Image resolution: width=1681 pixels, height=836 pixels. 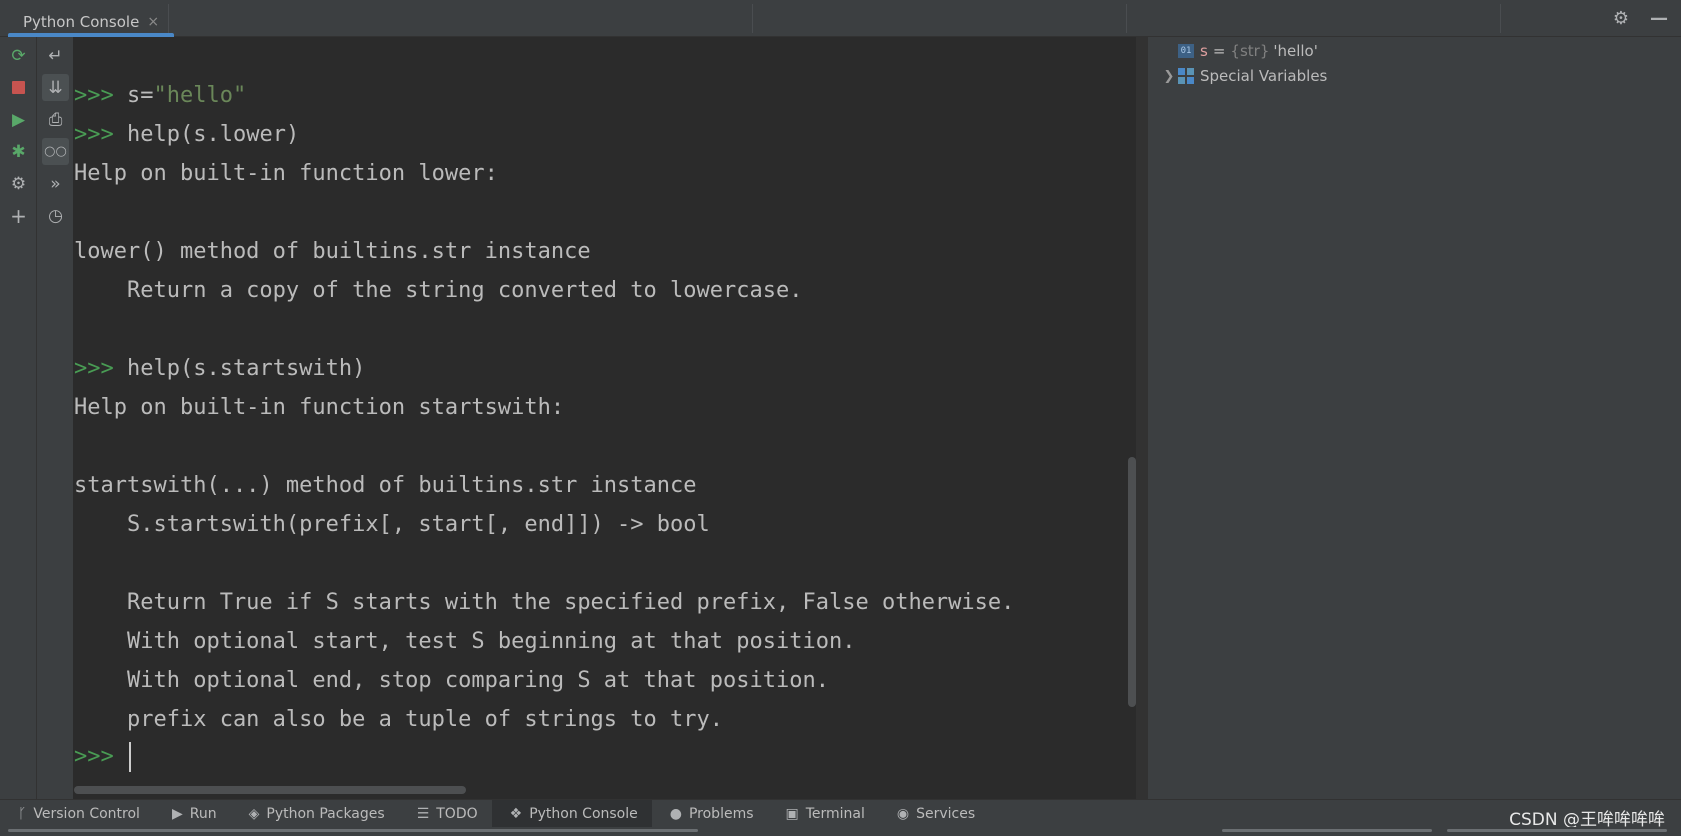 What do you see at coordinates (1142, 418) in the screenshot?
I see `panel-splitter` at bounding box center [1142, 418].